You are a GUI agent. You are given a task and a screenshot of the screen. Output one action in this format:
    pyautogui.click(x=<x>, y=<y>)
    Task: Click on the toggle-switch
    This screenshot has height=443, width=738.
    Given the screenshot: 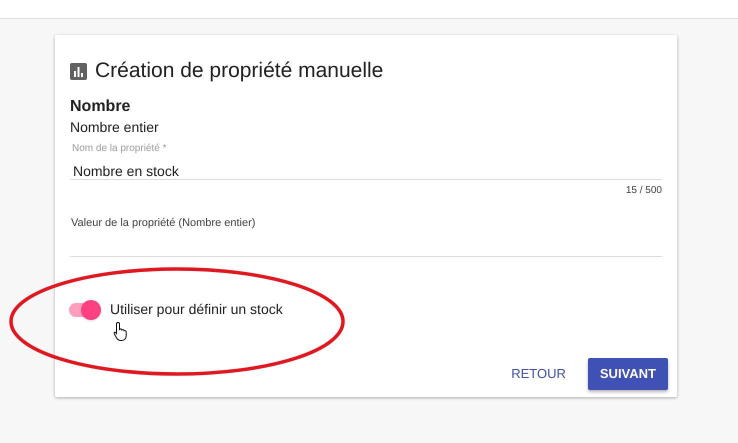 What is the action you would take?
    pyautogui.click(x=85, y=310)
    